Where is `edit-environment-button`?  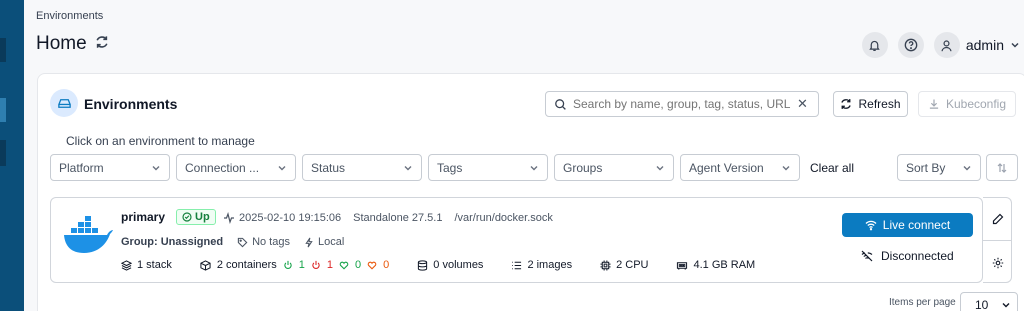 edit-environment-button is located at coordinates (997, 219).